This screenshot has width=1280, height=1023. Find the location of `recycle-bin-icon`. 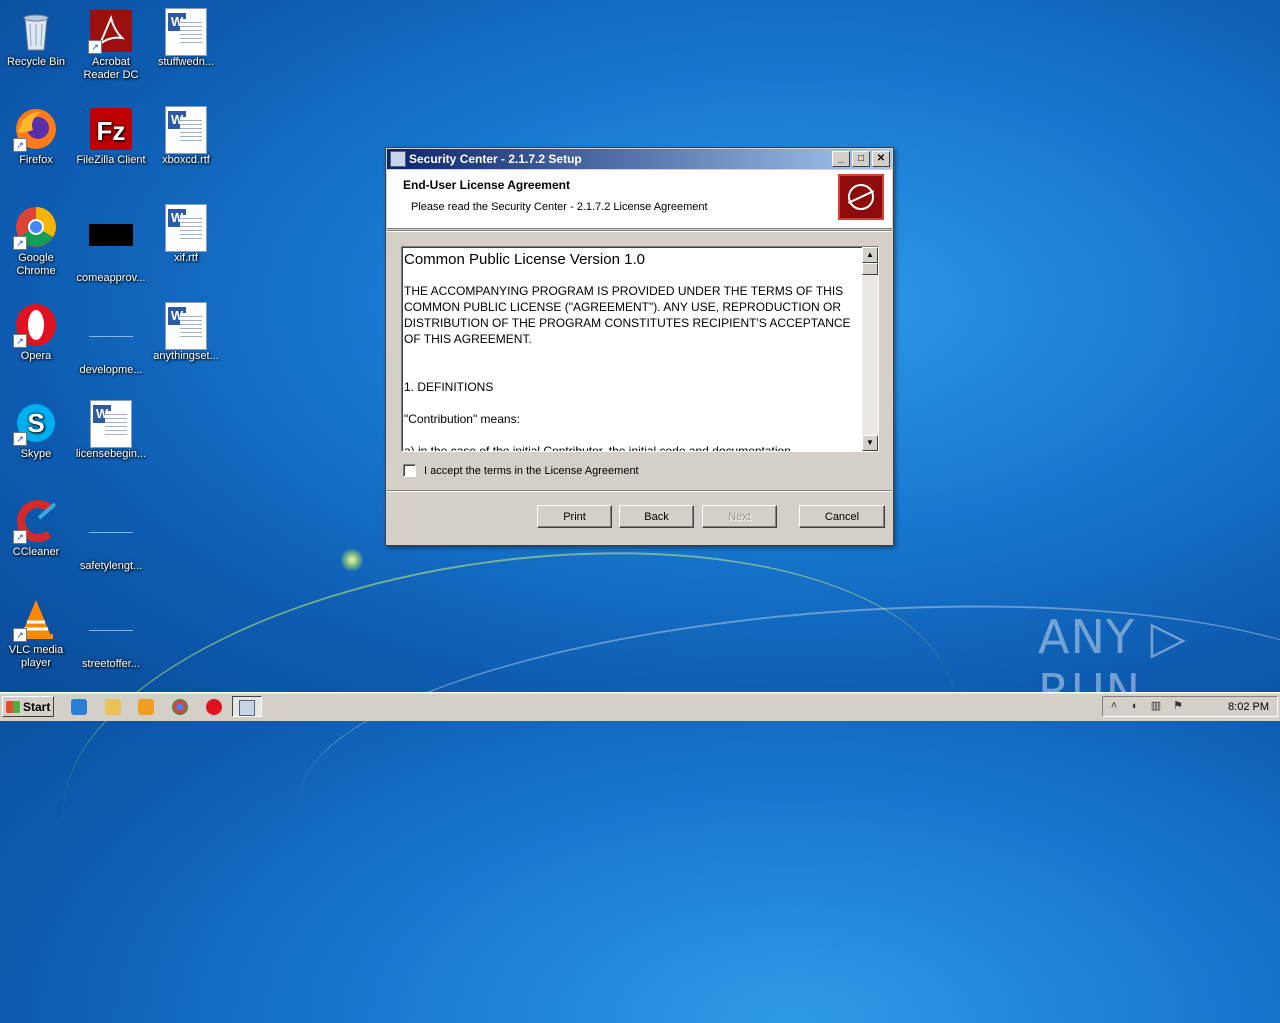

recycle-bin-icon is located at coordinates (36, 31).